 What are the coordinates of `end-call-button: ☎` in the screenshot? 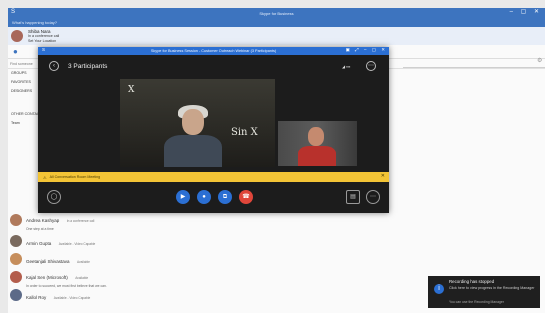 It's located at (246, 197).